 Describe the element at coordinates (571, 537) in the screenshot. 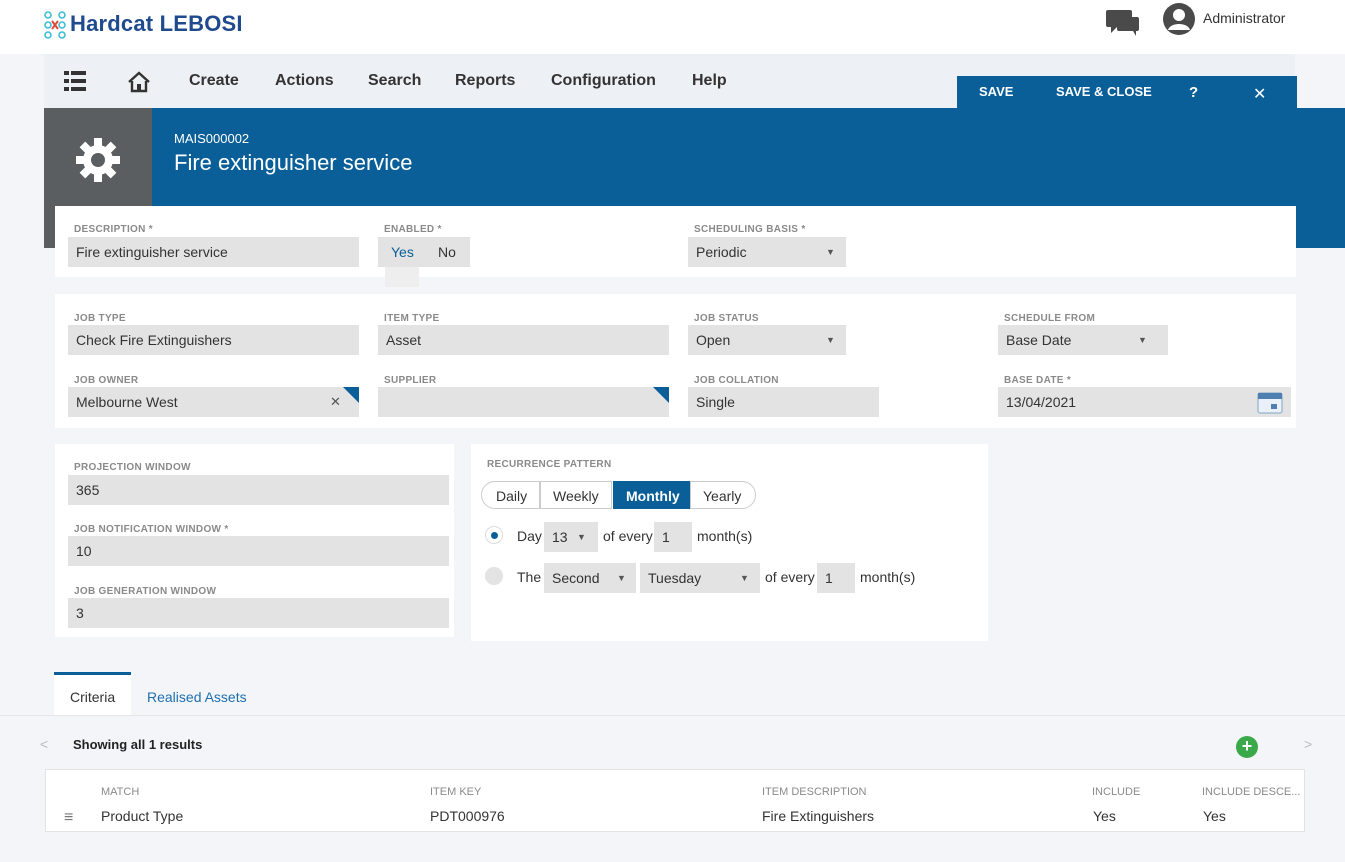

I see `day-select: 13` at that location.